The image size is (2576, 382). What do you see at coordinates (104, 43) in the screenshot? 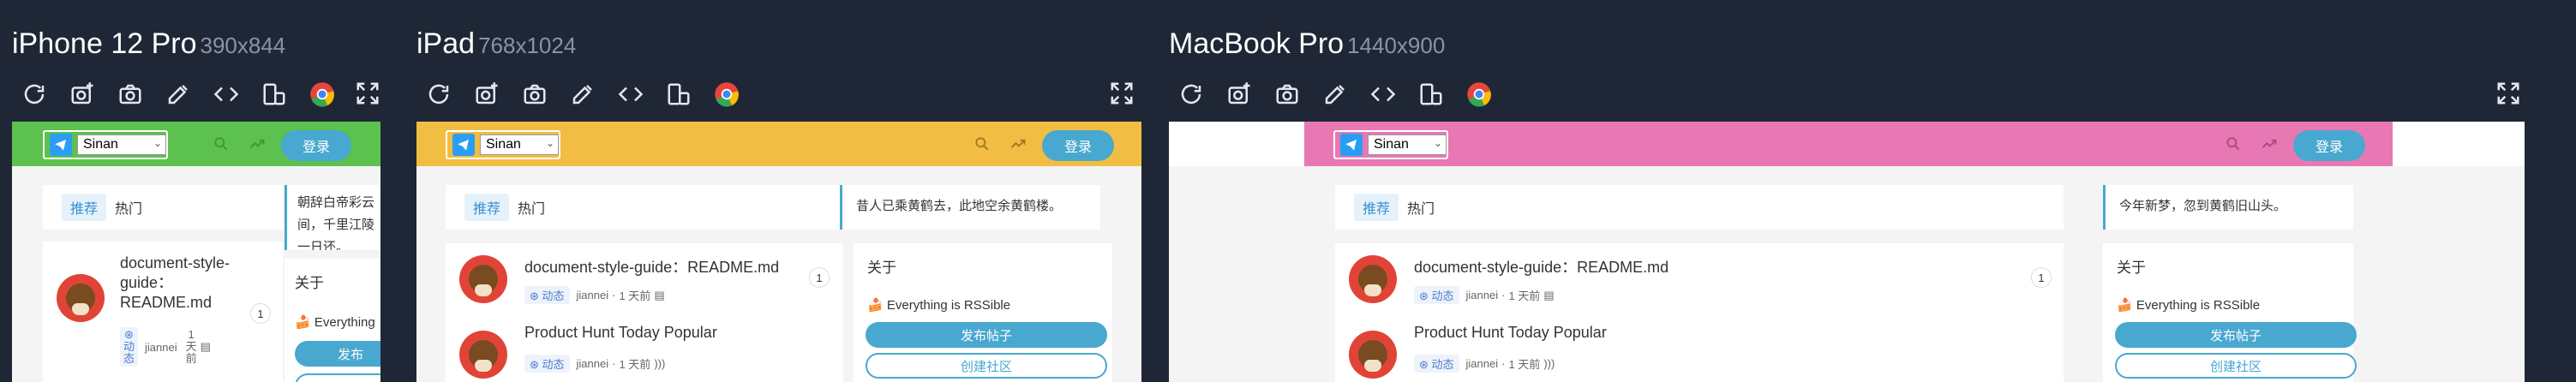
I see `device-name: iPhone 12 Pro` at bounding box center [104, 43].